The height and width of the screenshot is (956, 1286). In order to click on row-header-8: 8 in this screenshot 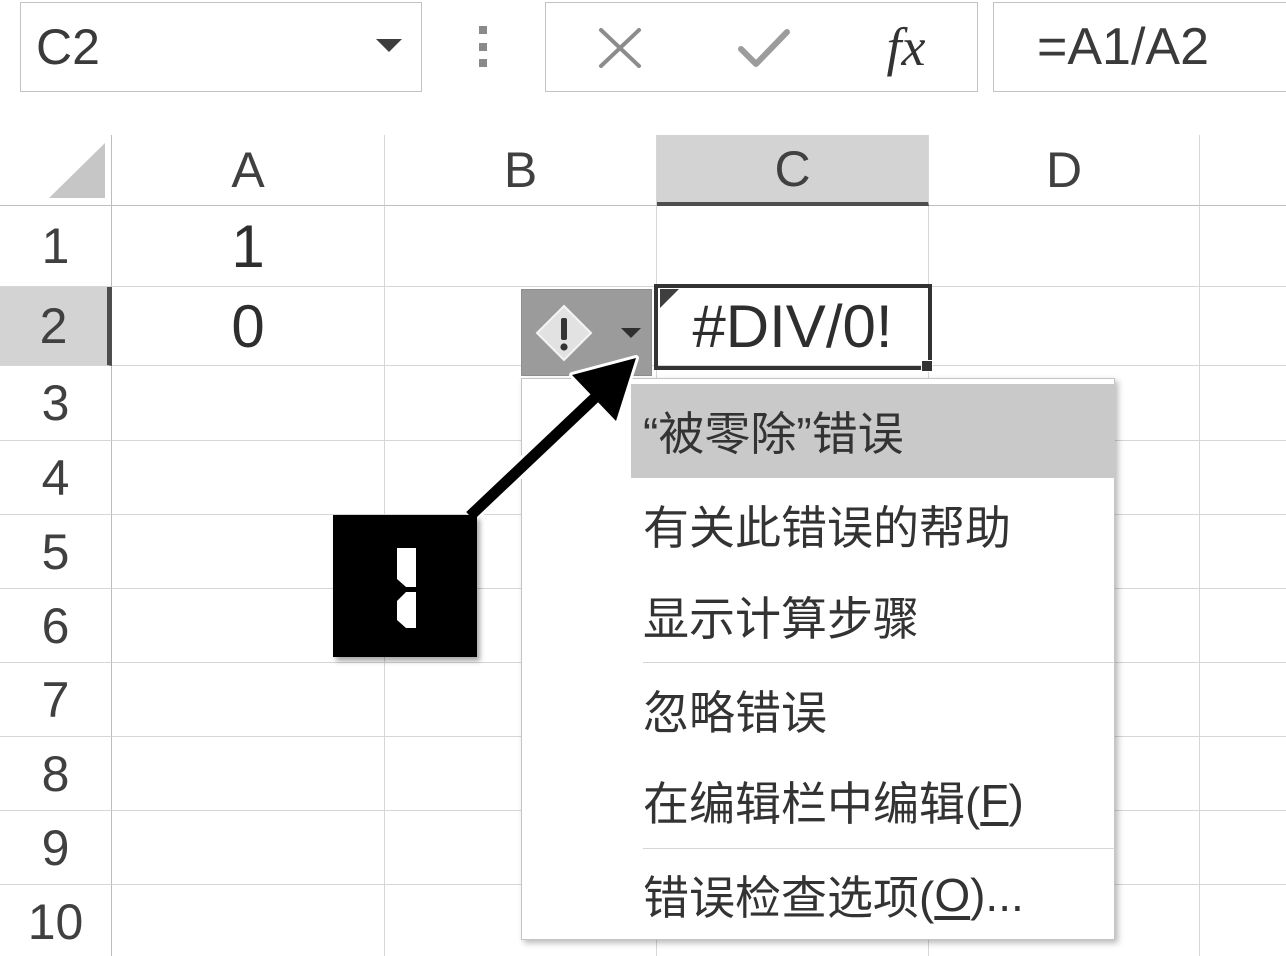, I will do `click(56, 774)`.